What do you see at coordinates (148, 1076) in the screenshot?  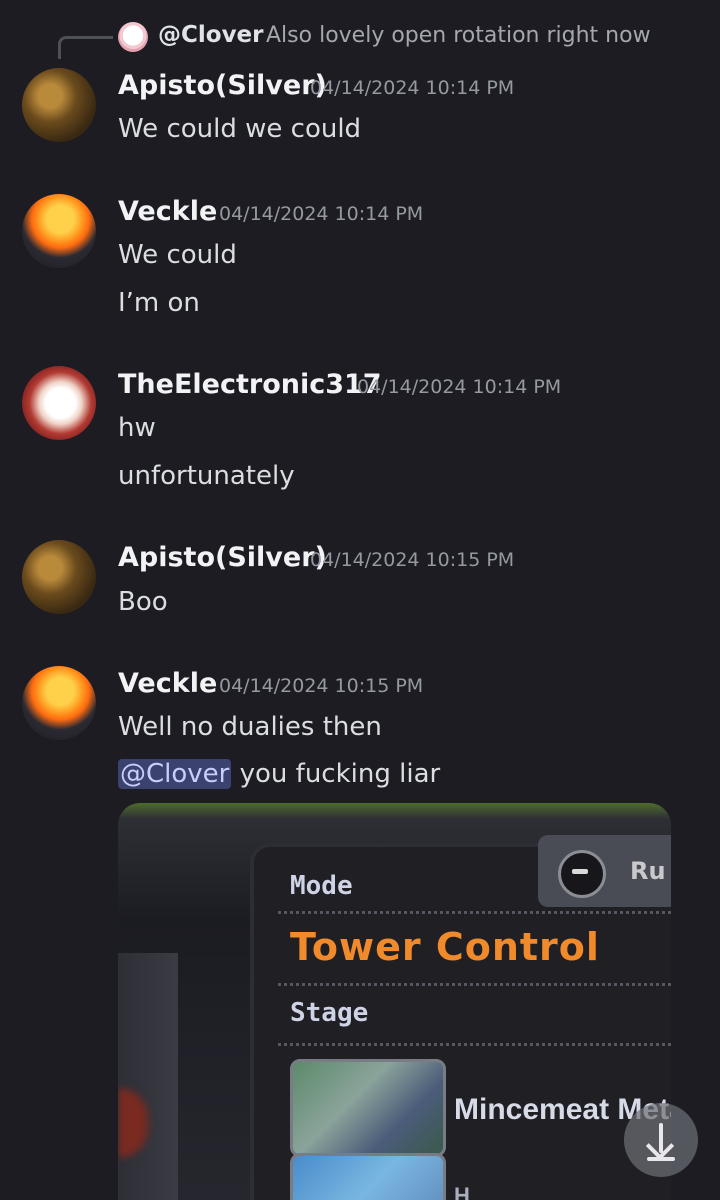 I see `attachment-background` at bounding box center [148, 1076].